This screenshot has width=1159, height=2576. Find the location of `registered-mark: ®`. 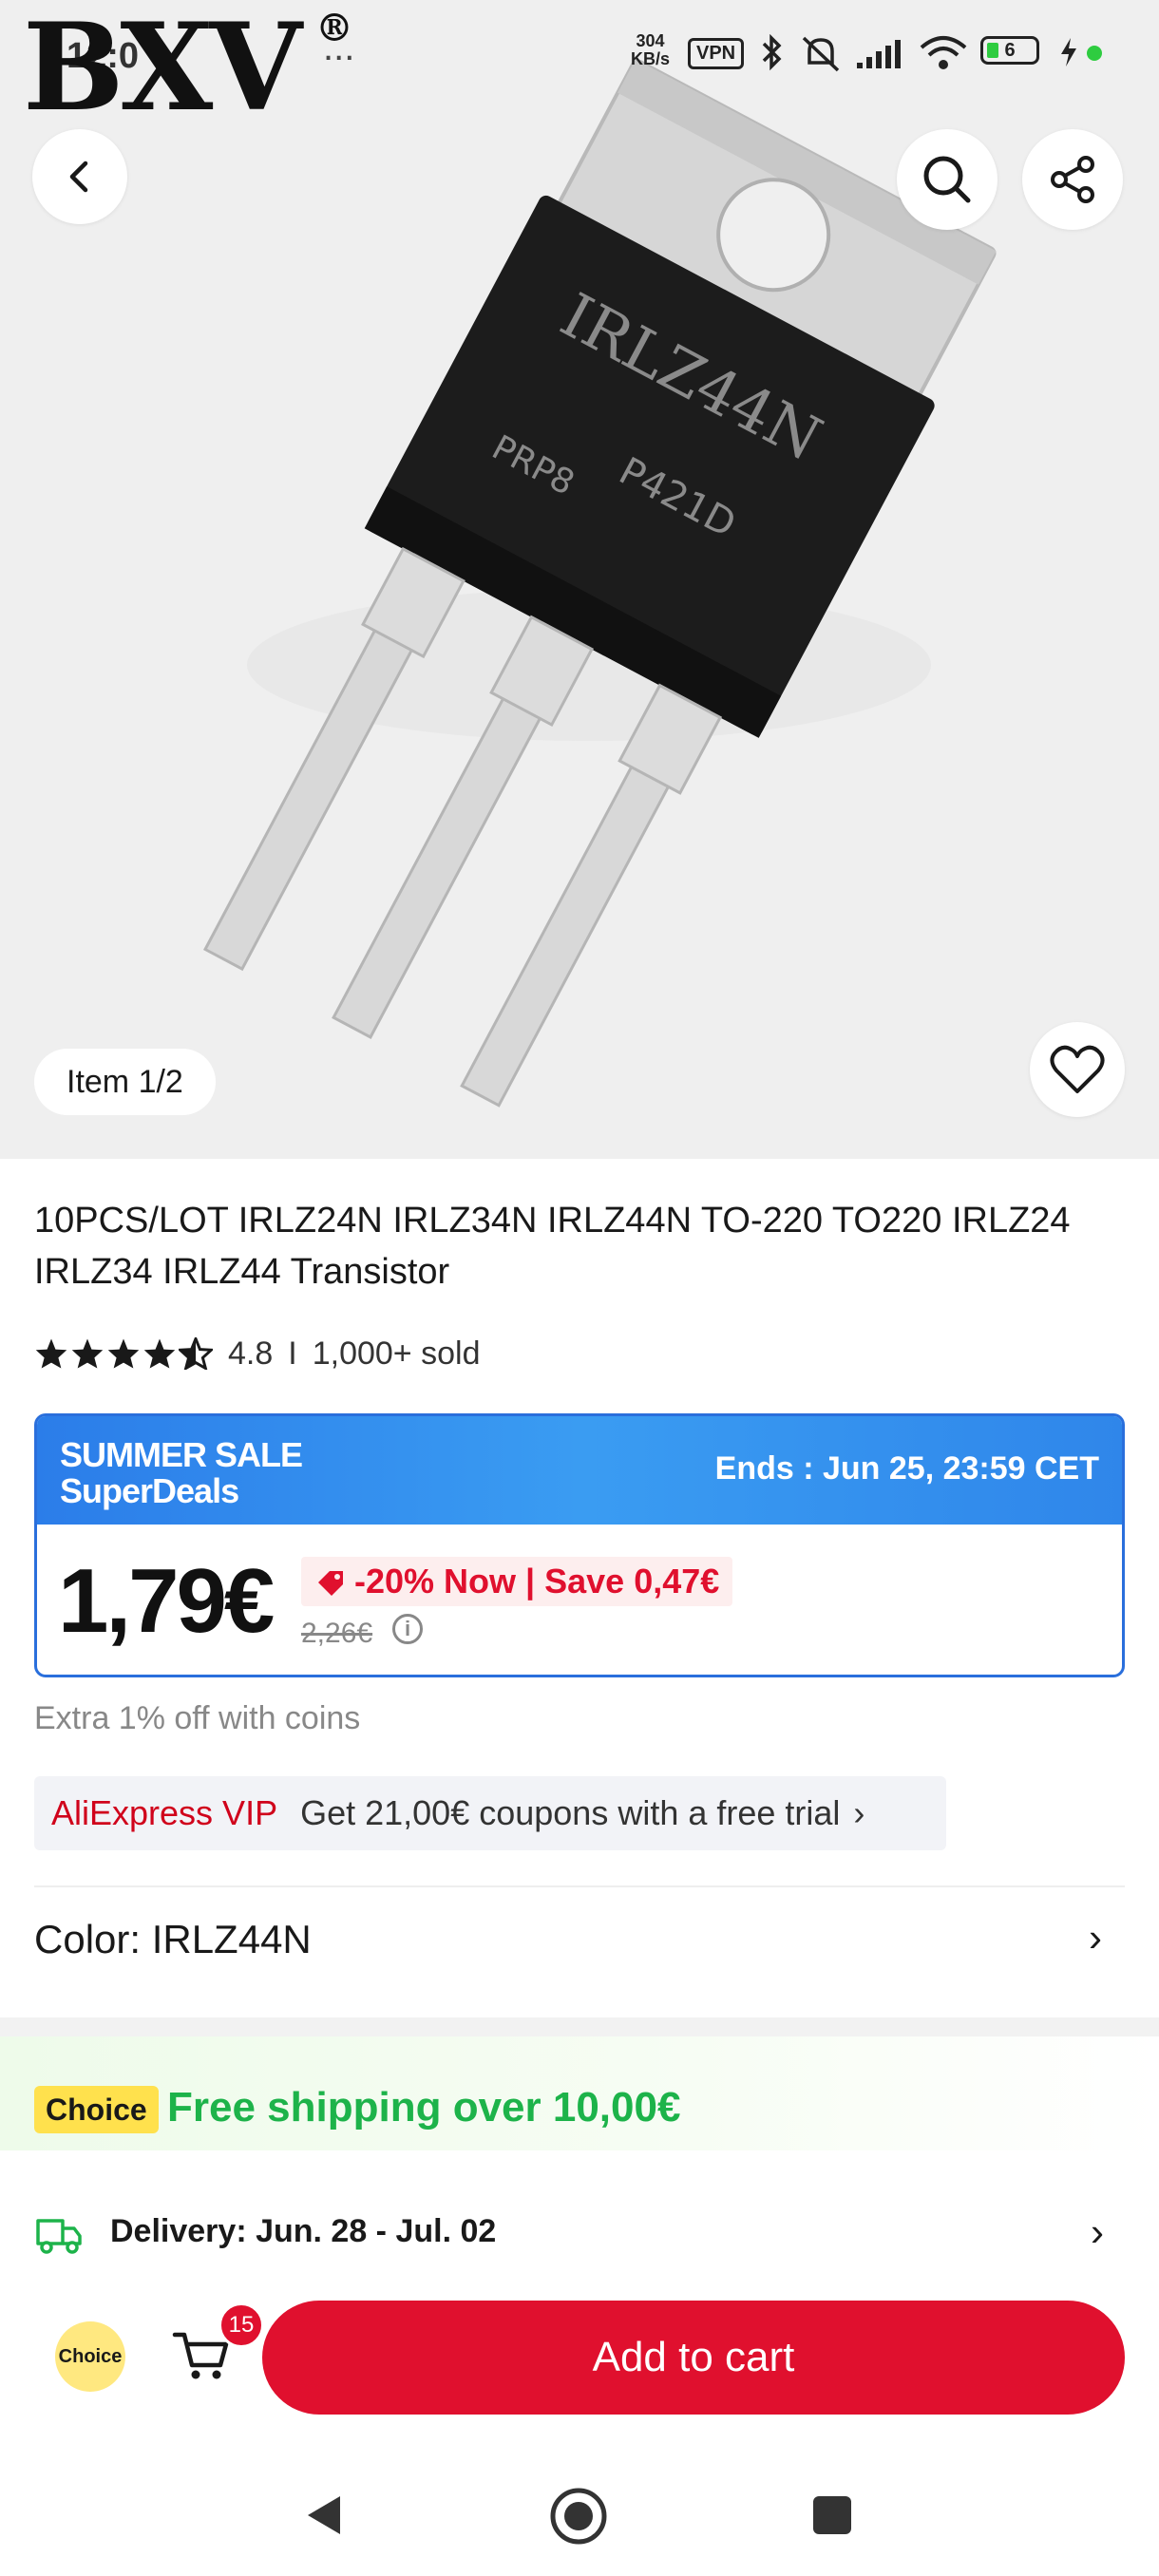

registered-mark: ® is located at coordinates (334, 28).